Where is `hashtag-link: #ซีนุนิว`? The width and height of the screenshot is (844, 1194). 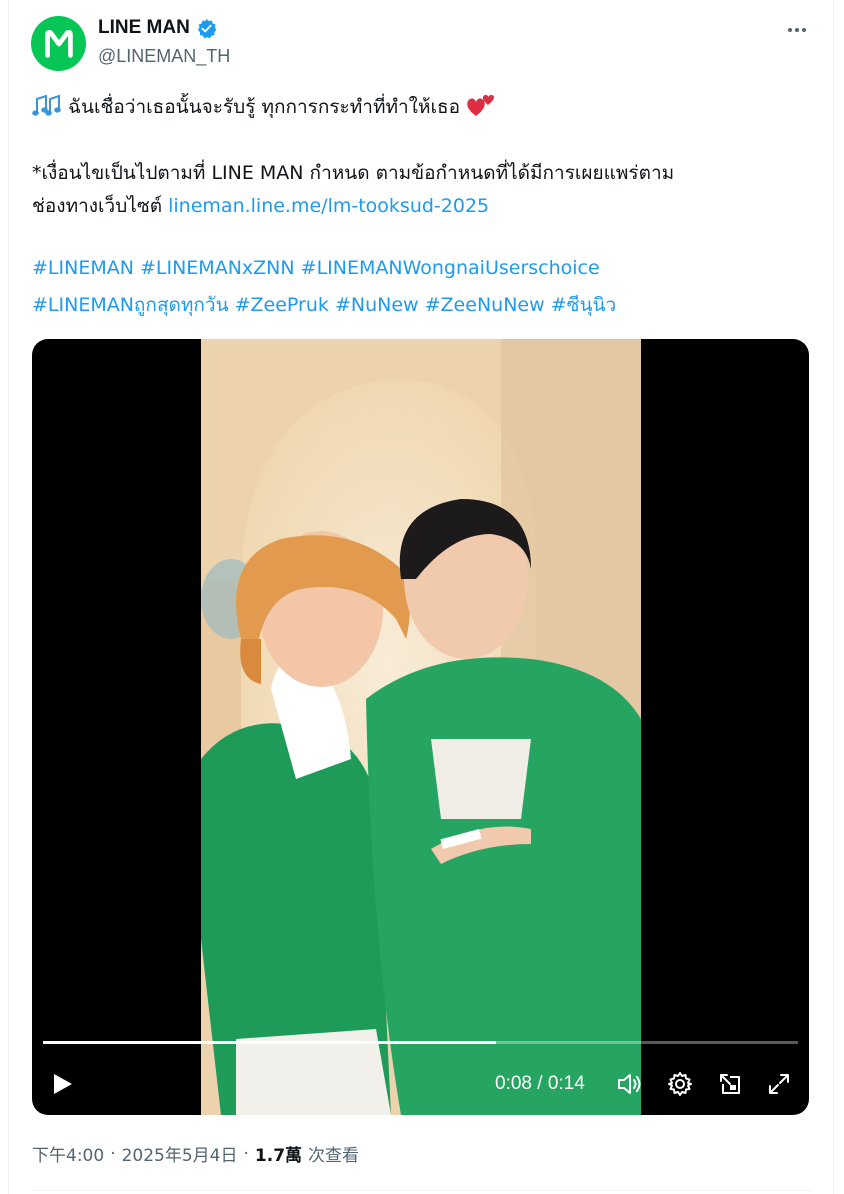 hashtag-link: #ซีนุนิว is located at coordinates (583, 305).